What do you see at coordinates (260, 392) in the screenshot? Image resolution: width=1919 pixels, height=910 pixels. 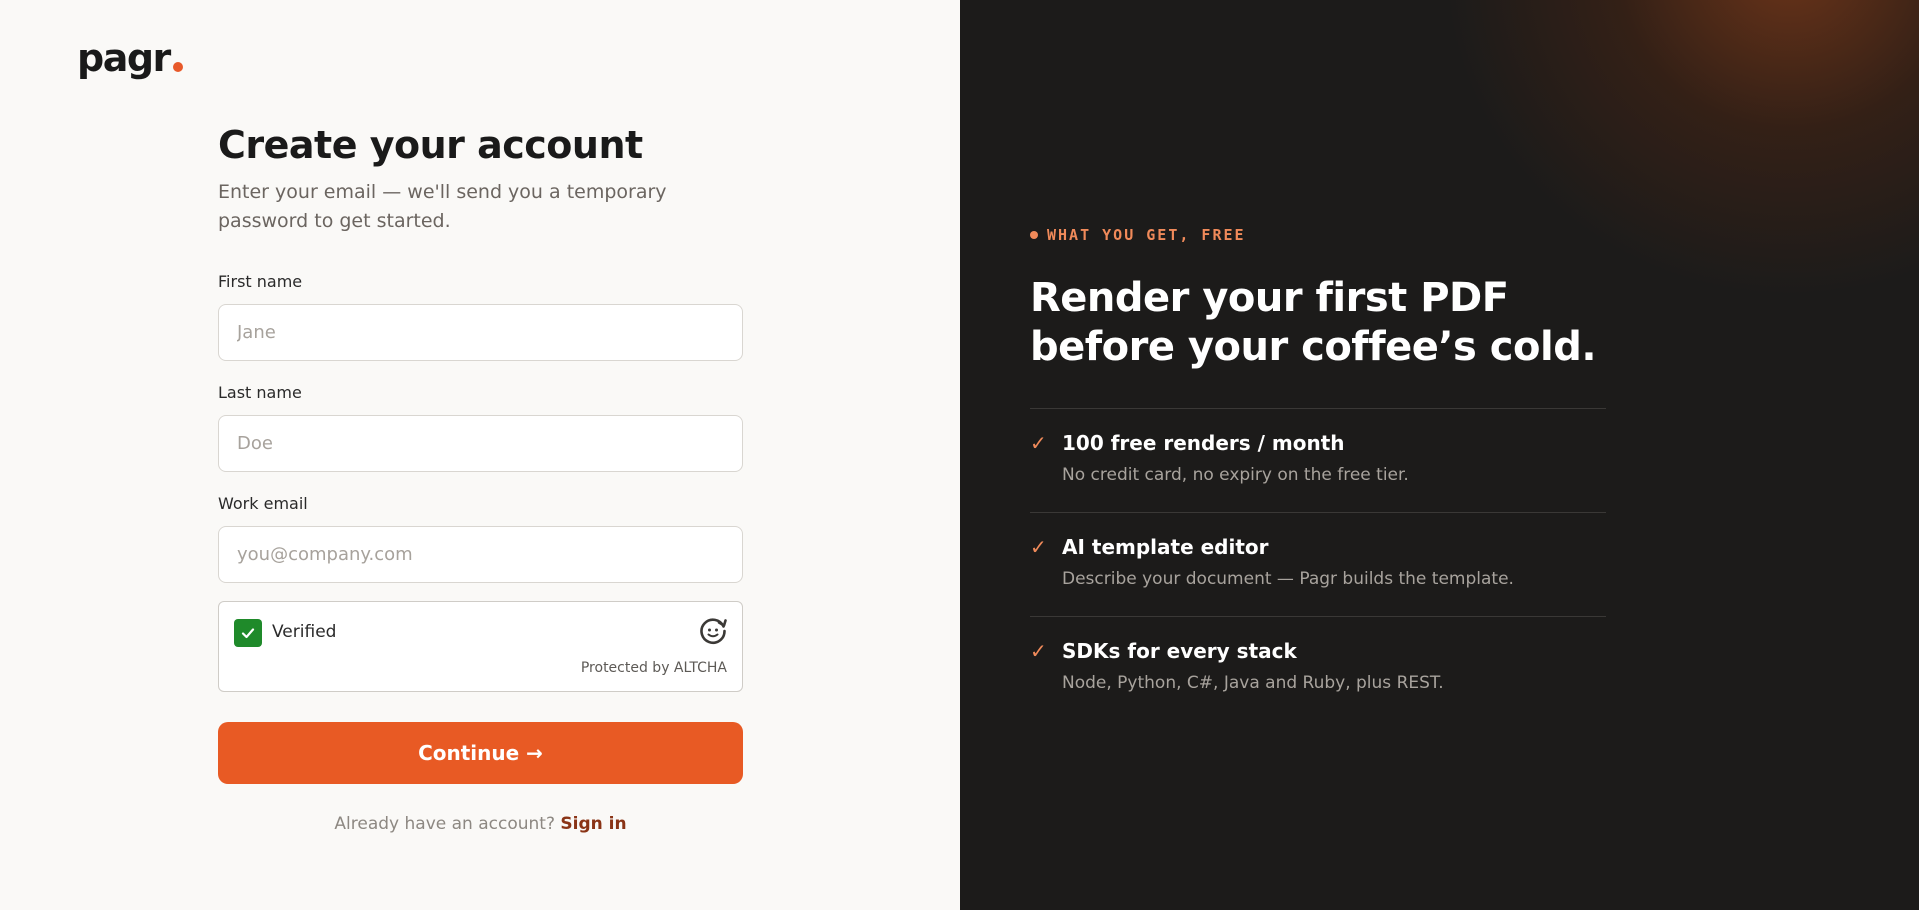 I see `last-name-label: Last name` at bounding box center [260, 392].